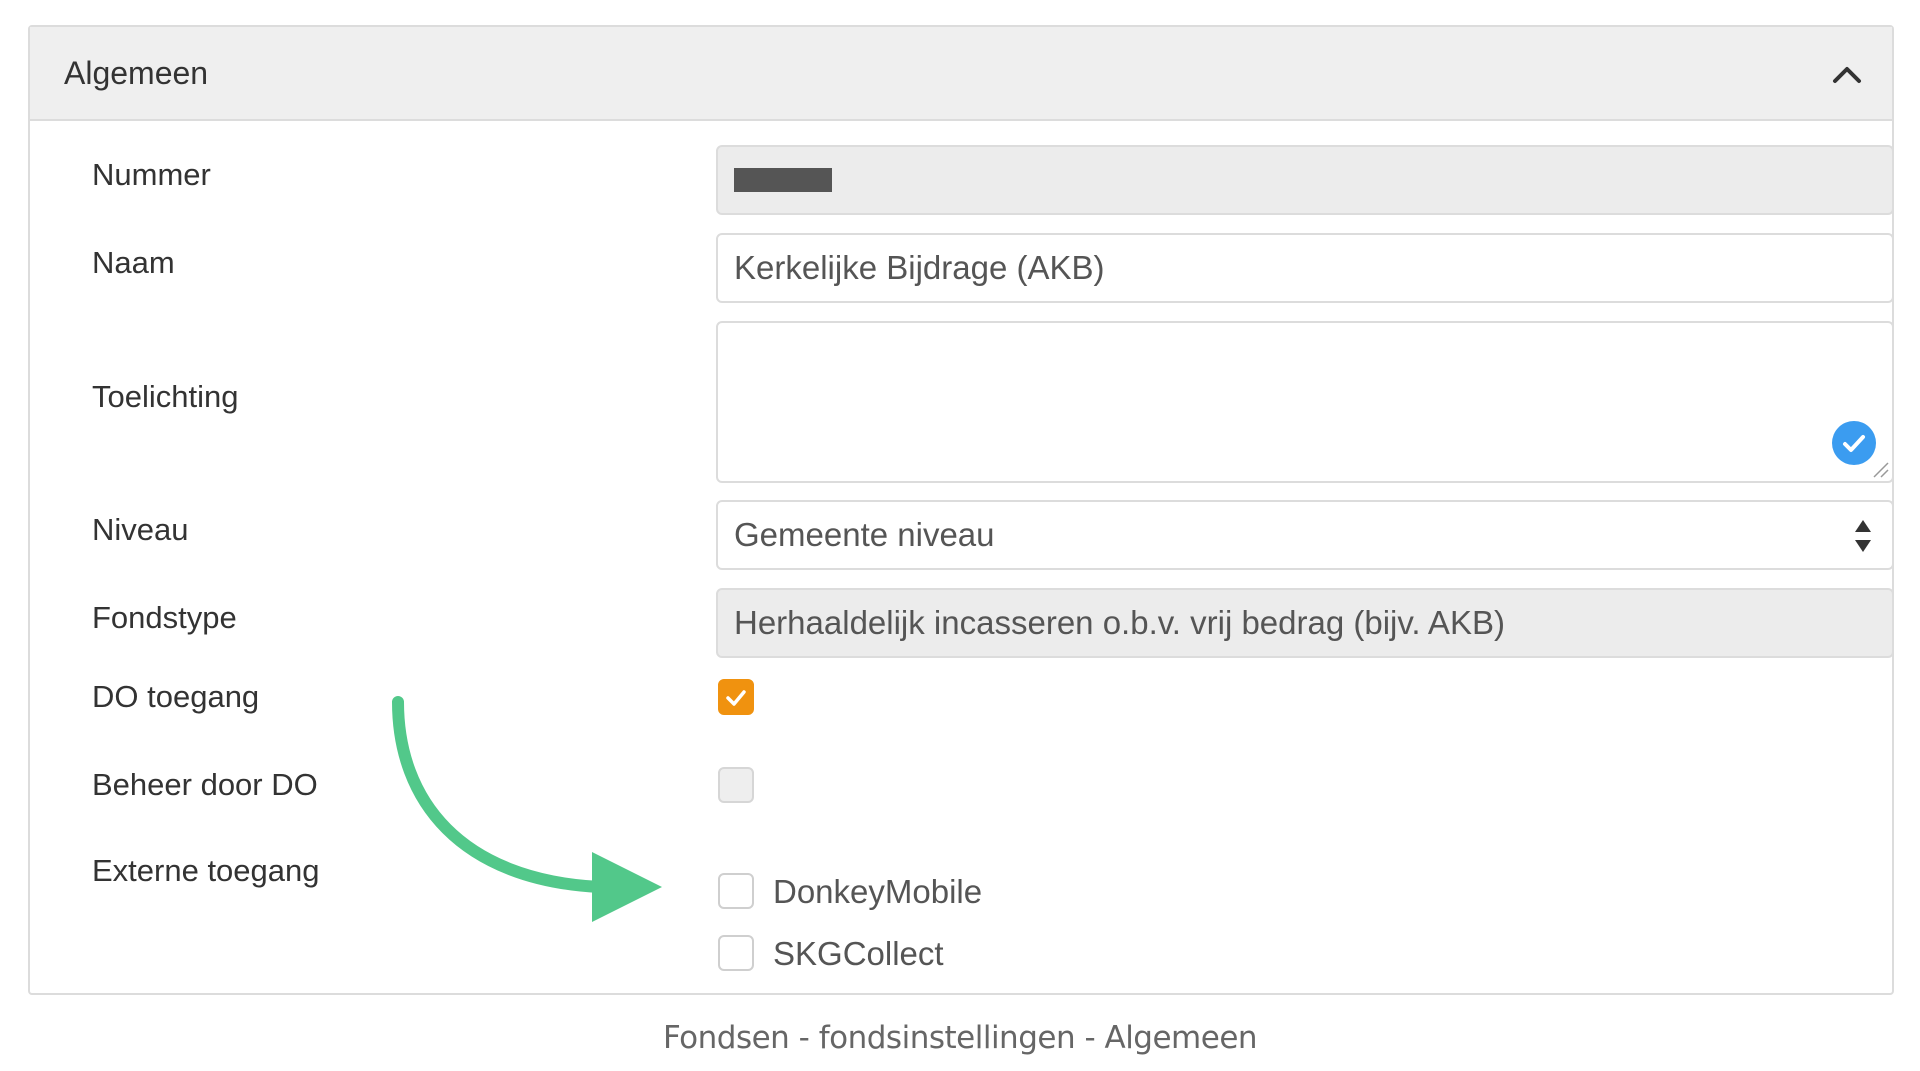 Image resolution: width=1920 pixels, height=1071 pixels. Describe the element at coordinates (1880, 469) in the screenshot. I see `resize-handle-icon` at that location.